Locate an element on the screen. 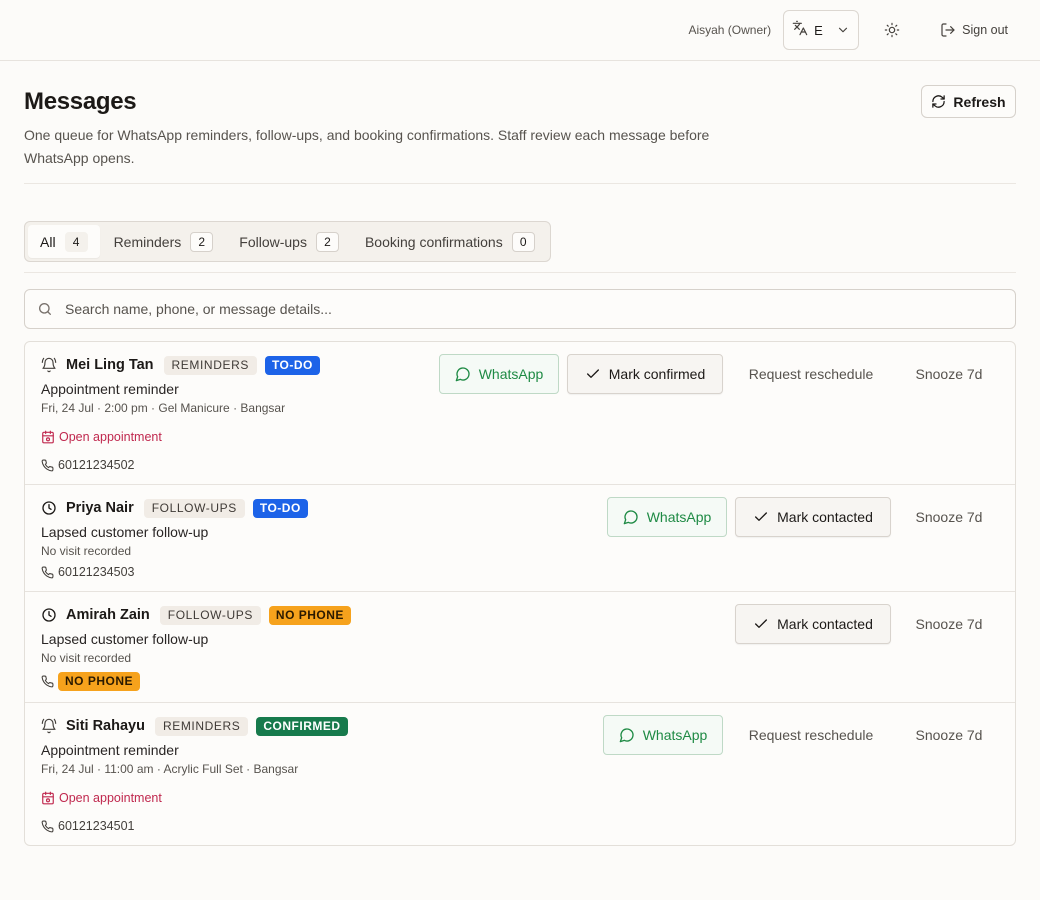  status-badge: CONFIRMED is located at coordinates (302, 726).